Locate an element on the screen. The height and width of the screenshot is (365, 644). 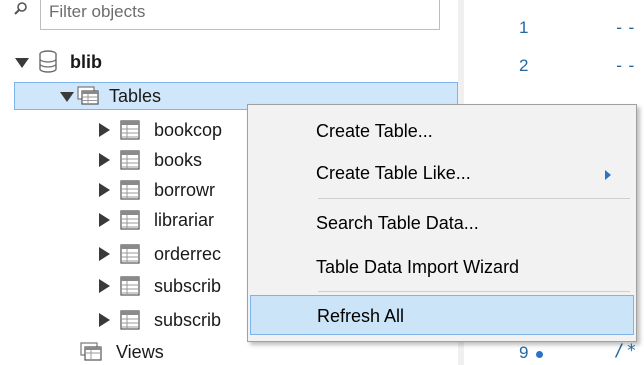
table-label: books is located at coordinates (178, 159).